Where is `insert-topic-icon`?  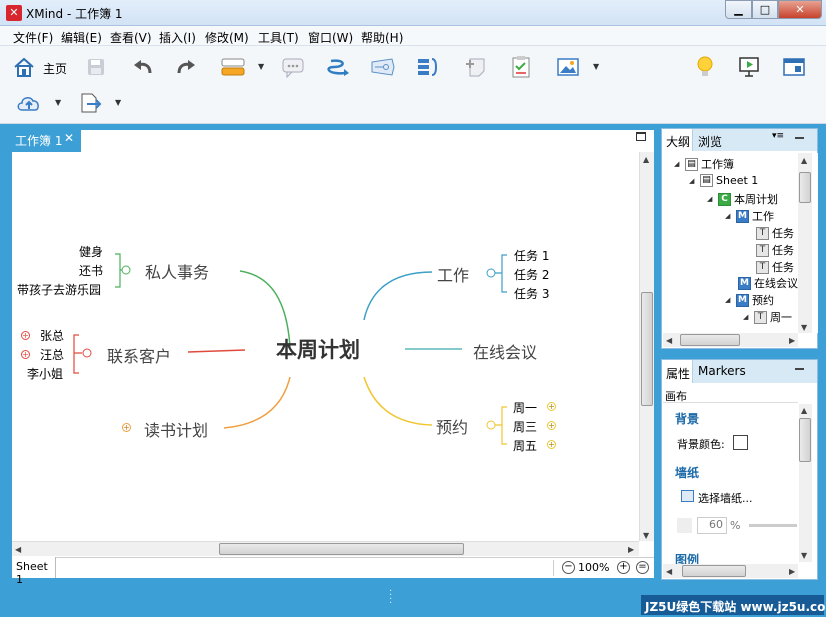
insert-topic-icon is located at coordinates (233, 67).